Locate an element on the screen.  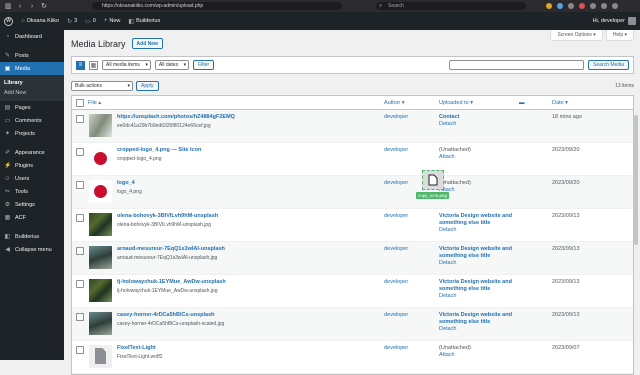
media-title-link: olena-bohovyk-3BIVILvh9hM-unsplash is located at coordinates (167, 216).